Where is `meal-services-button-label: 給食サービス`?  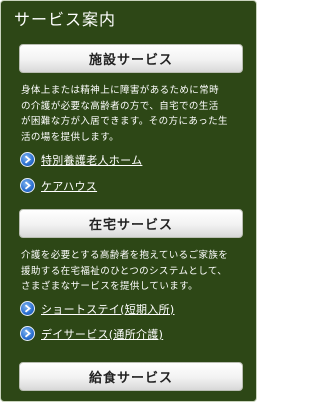
meal-services-button-label: 給食サービス is located at coordinates (130, 378).